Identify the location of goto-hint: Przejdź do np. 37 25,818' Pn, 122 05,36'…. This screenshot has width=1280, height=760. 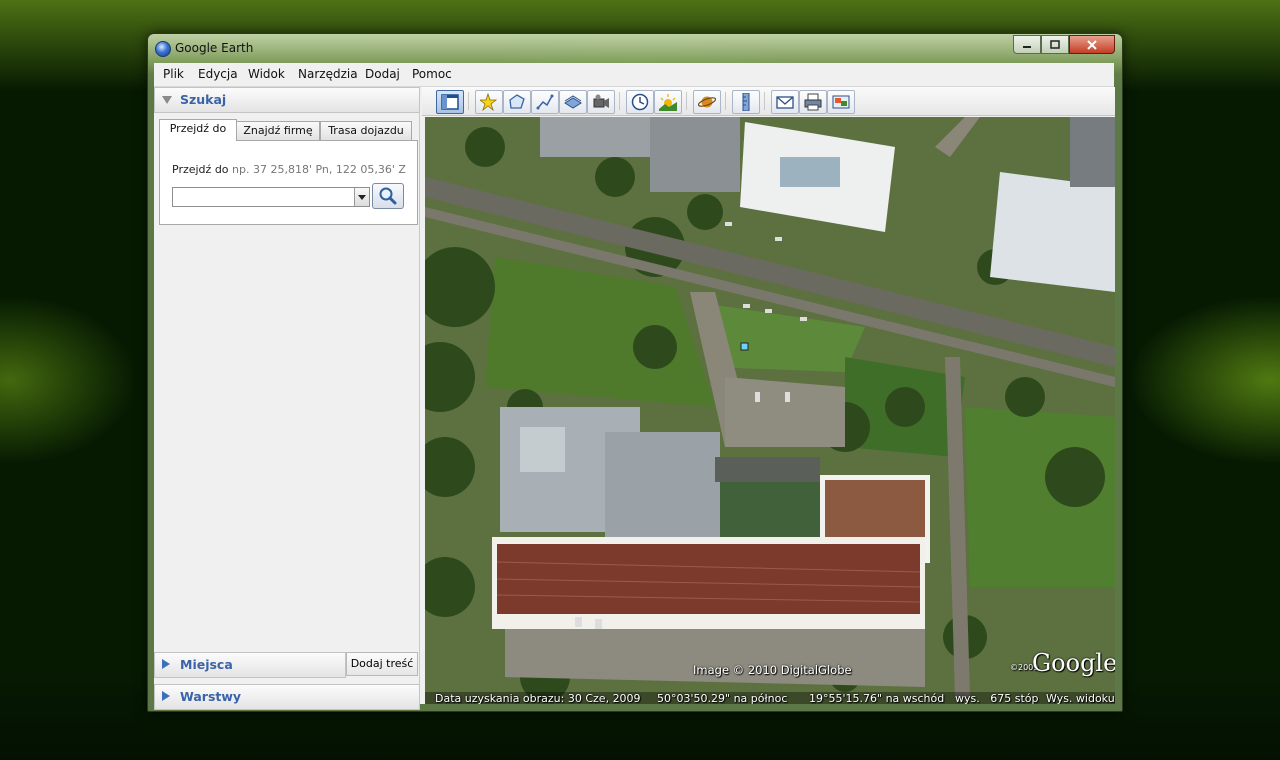
(289, 169).